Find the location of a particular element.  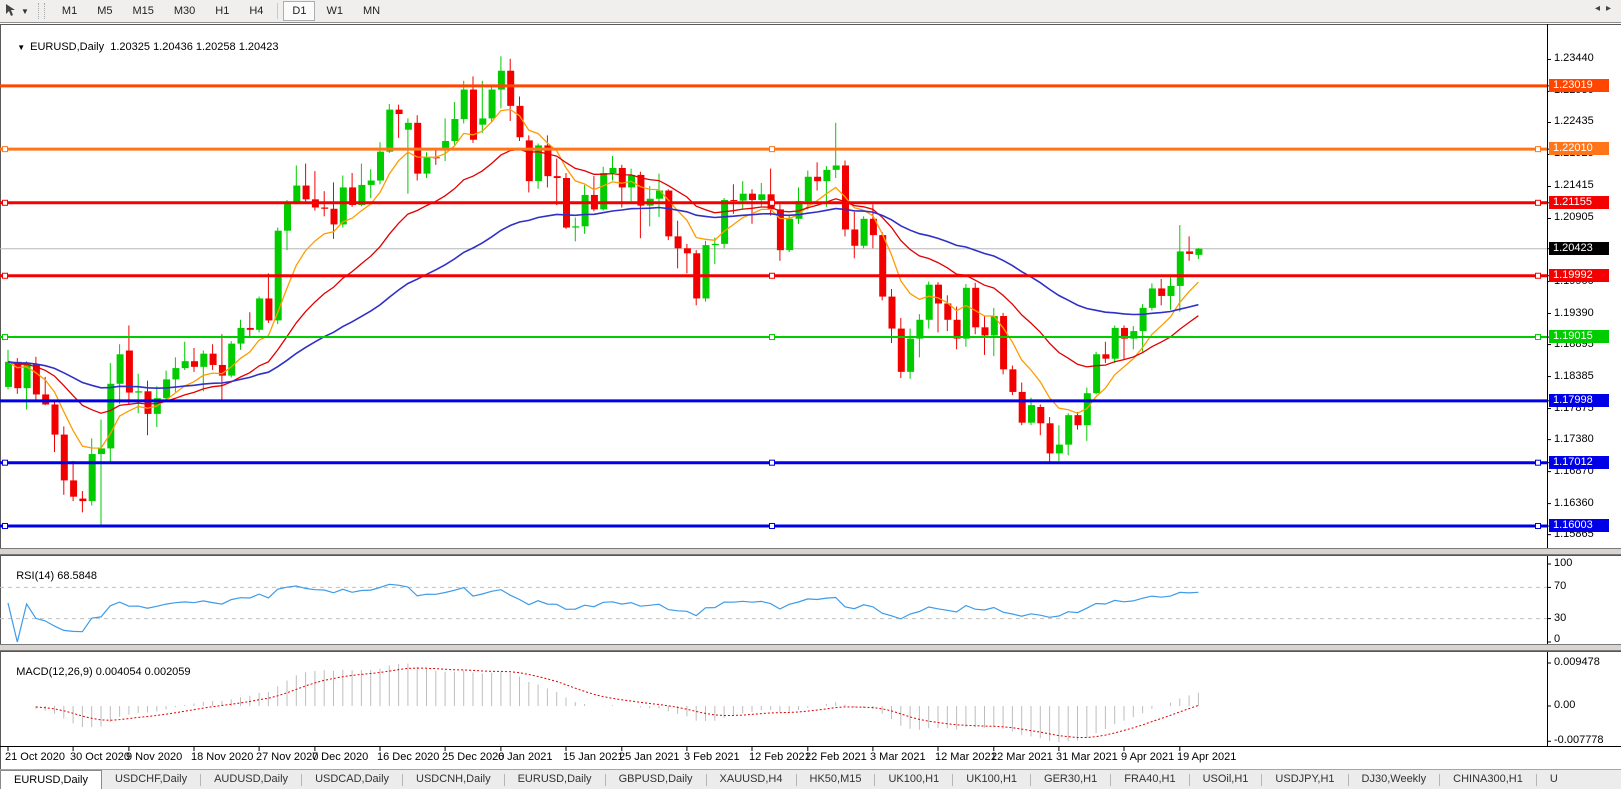

price-axis-label: 1.20905 is located at coordinates (1574, 217).